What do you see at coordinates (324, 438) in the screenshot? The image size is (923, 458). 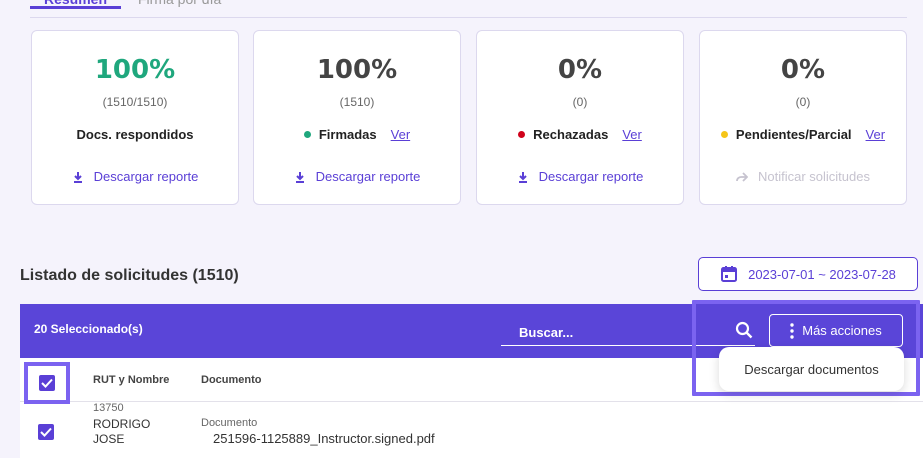 I see `document-name: 251596-1125889_Instructor.signed.pdf` at bounding box center [324, 438].